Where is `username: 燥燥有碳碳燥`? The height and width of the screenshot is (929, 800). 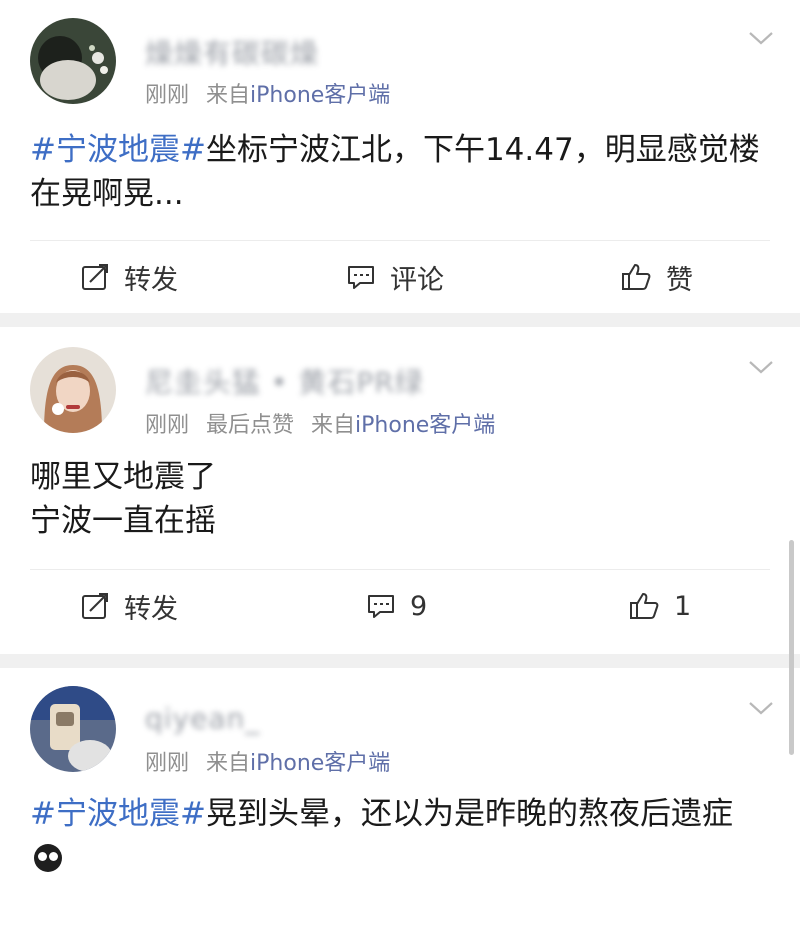
username: 燥燥有碳碳燥 is located at coordinates (232, 51).